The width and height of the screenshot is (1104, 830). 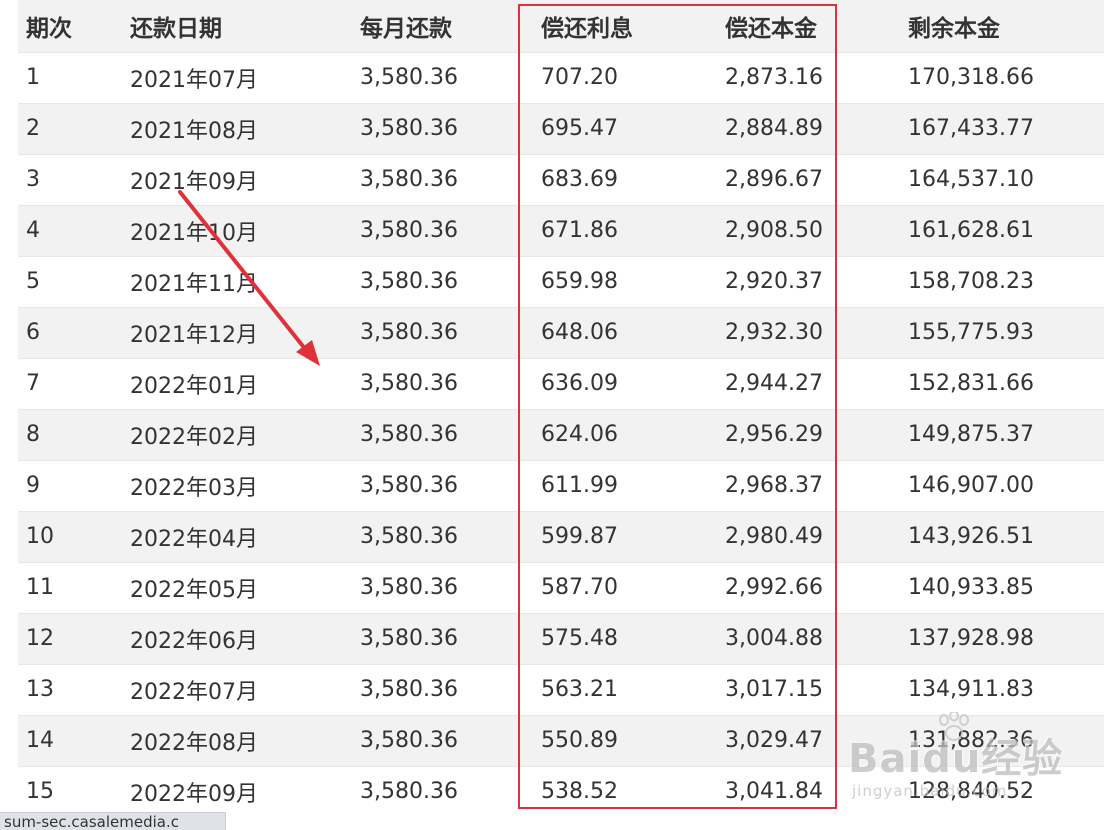 What do you see at coordinates (70, 332) in the screenshot?
I see `cell-period: 6` at bounding box center [70, 332].